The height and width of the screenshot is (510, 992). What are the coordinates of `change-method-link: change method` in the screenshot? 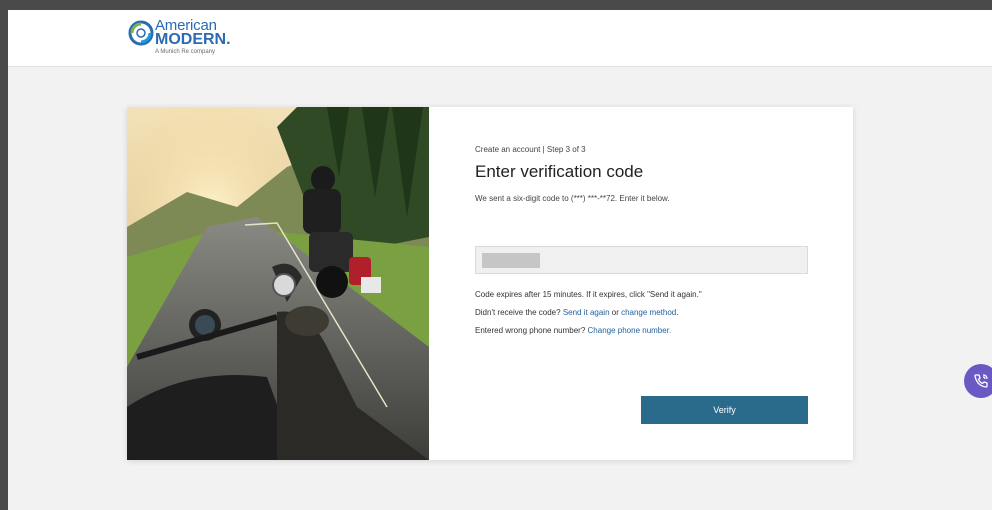 It's located at (648, 312).